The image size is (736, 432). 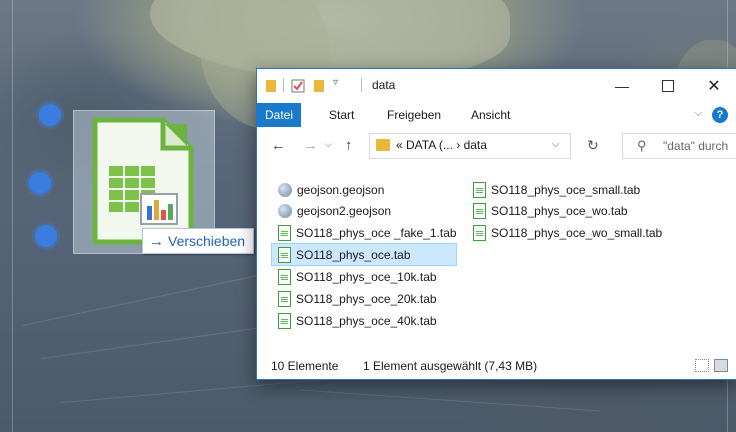 I want to click on up-icon: ↑, so click(x=349, y=145).